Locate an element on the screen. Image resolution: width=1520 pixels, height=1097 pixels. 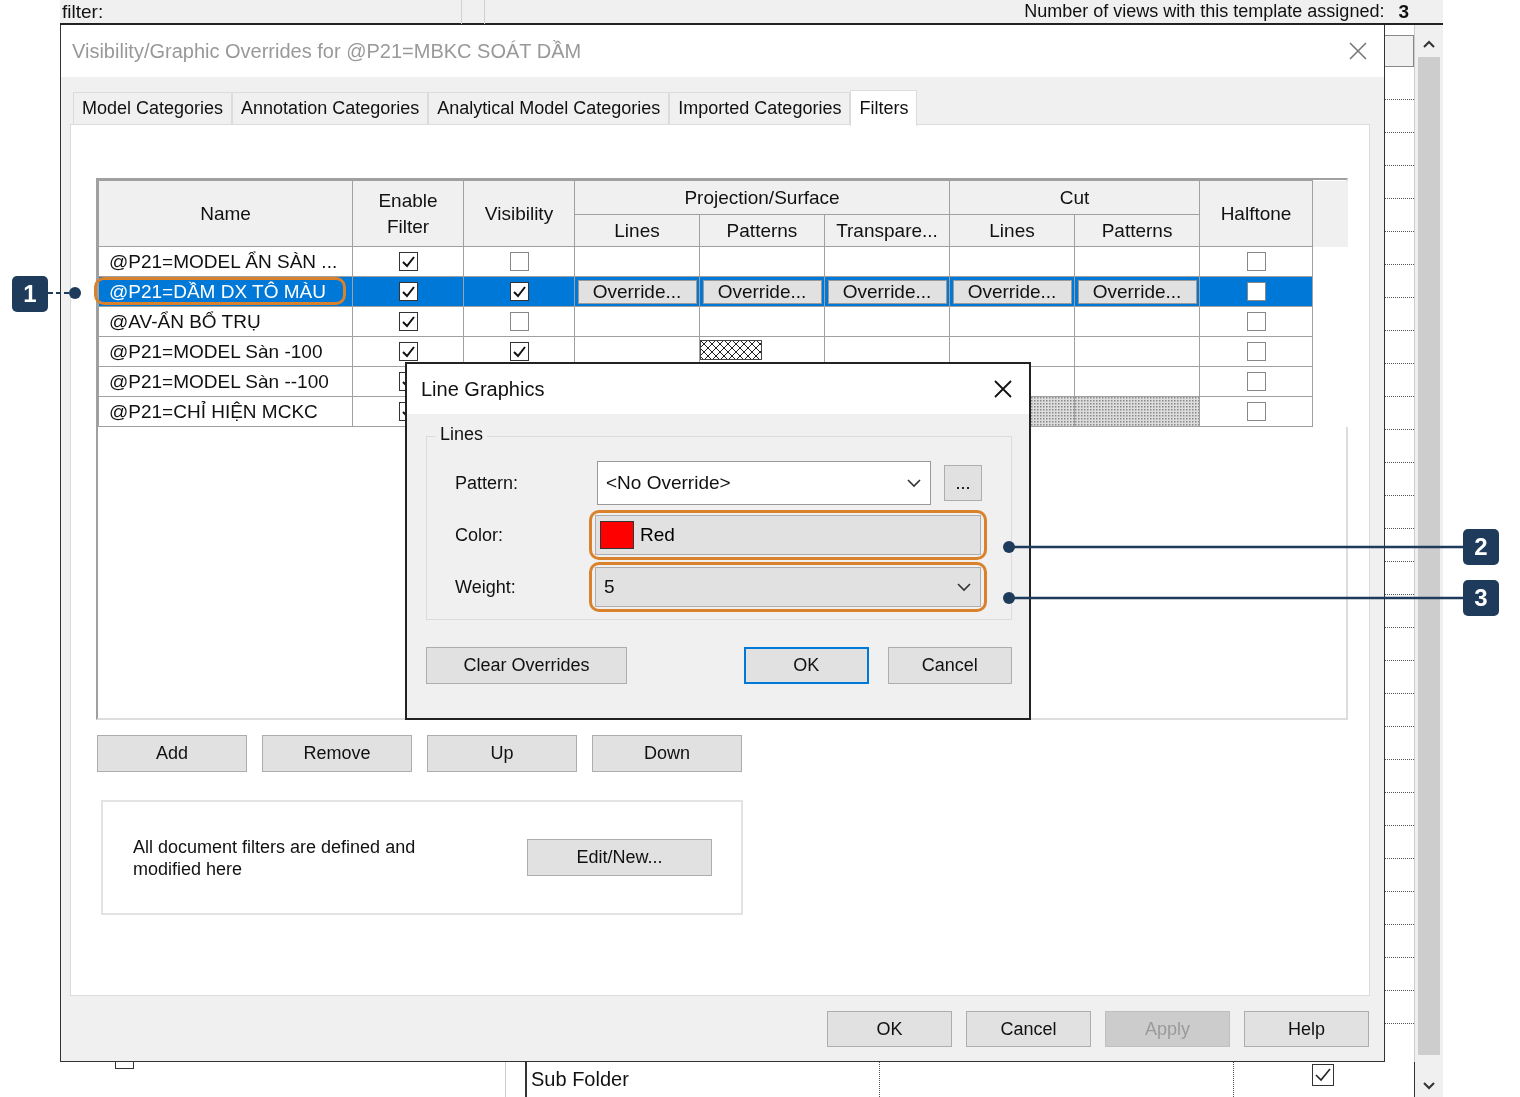
dialog-title: Line Graphics is located at coordinates (483, 389).